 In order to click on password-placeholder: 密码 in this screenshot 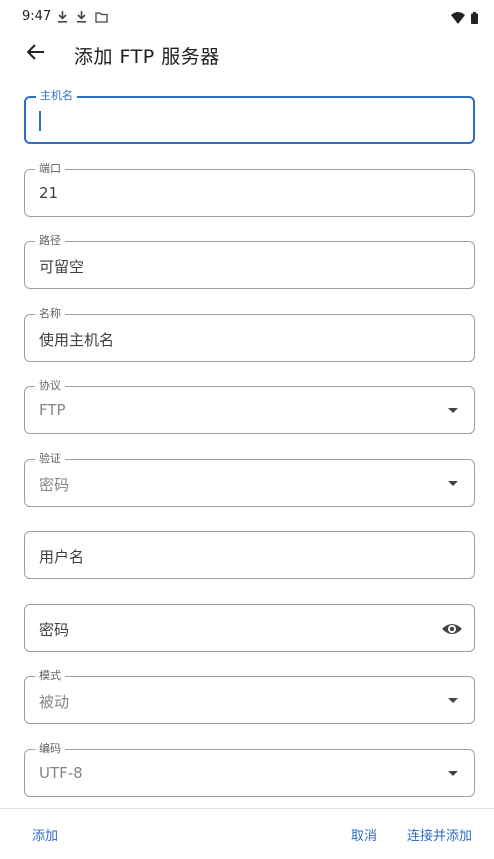, I will do `click(54, 630)`.